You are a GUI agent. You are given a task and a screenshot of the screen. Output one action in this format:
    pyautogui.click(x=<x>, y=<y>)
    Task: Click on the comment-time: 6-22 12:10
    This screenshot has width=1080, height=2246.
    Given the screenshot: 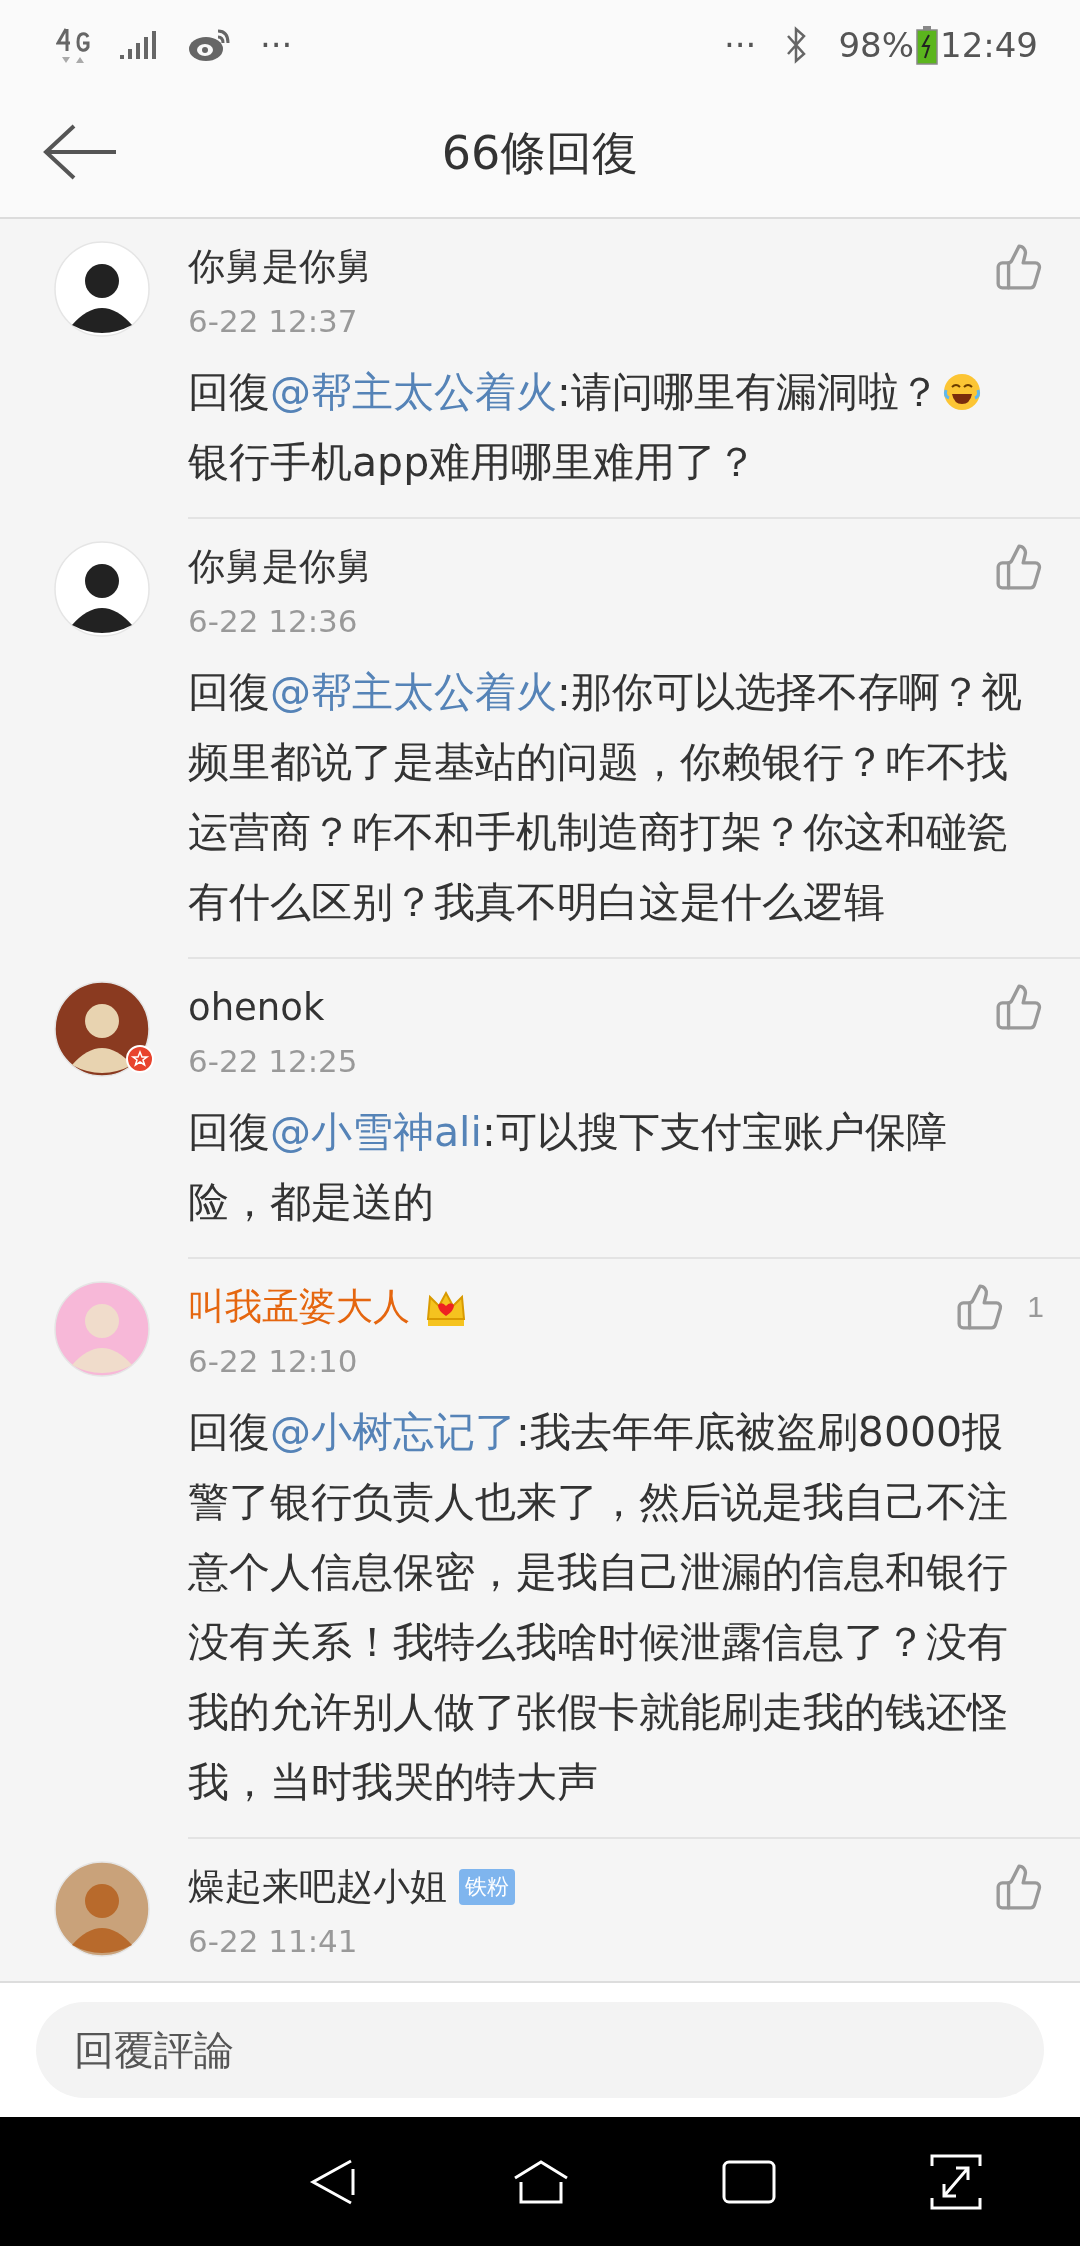 What is the action you would take?
    pyautogui.click(x=273, y=1361)
    